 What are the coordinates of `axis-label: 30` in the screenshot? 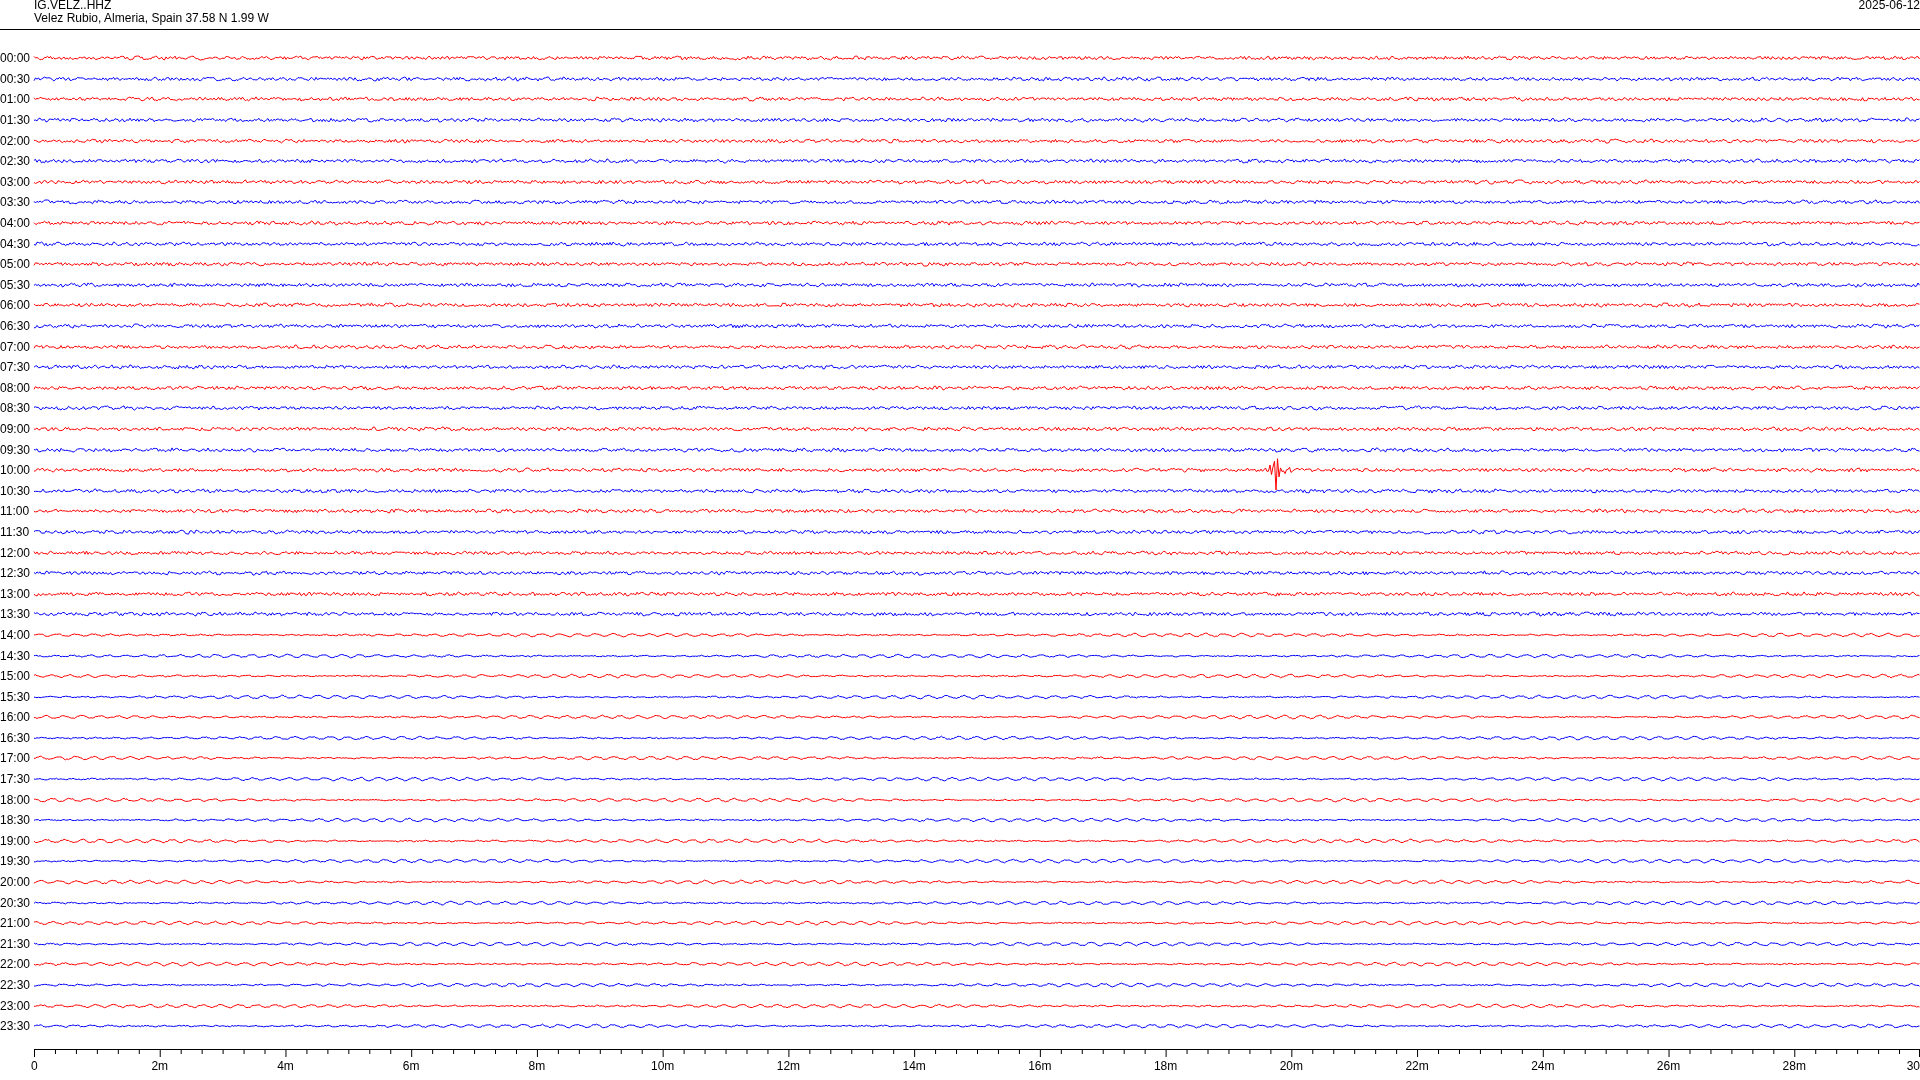 It's located at (1913, 1065).